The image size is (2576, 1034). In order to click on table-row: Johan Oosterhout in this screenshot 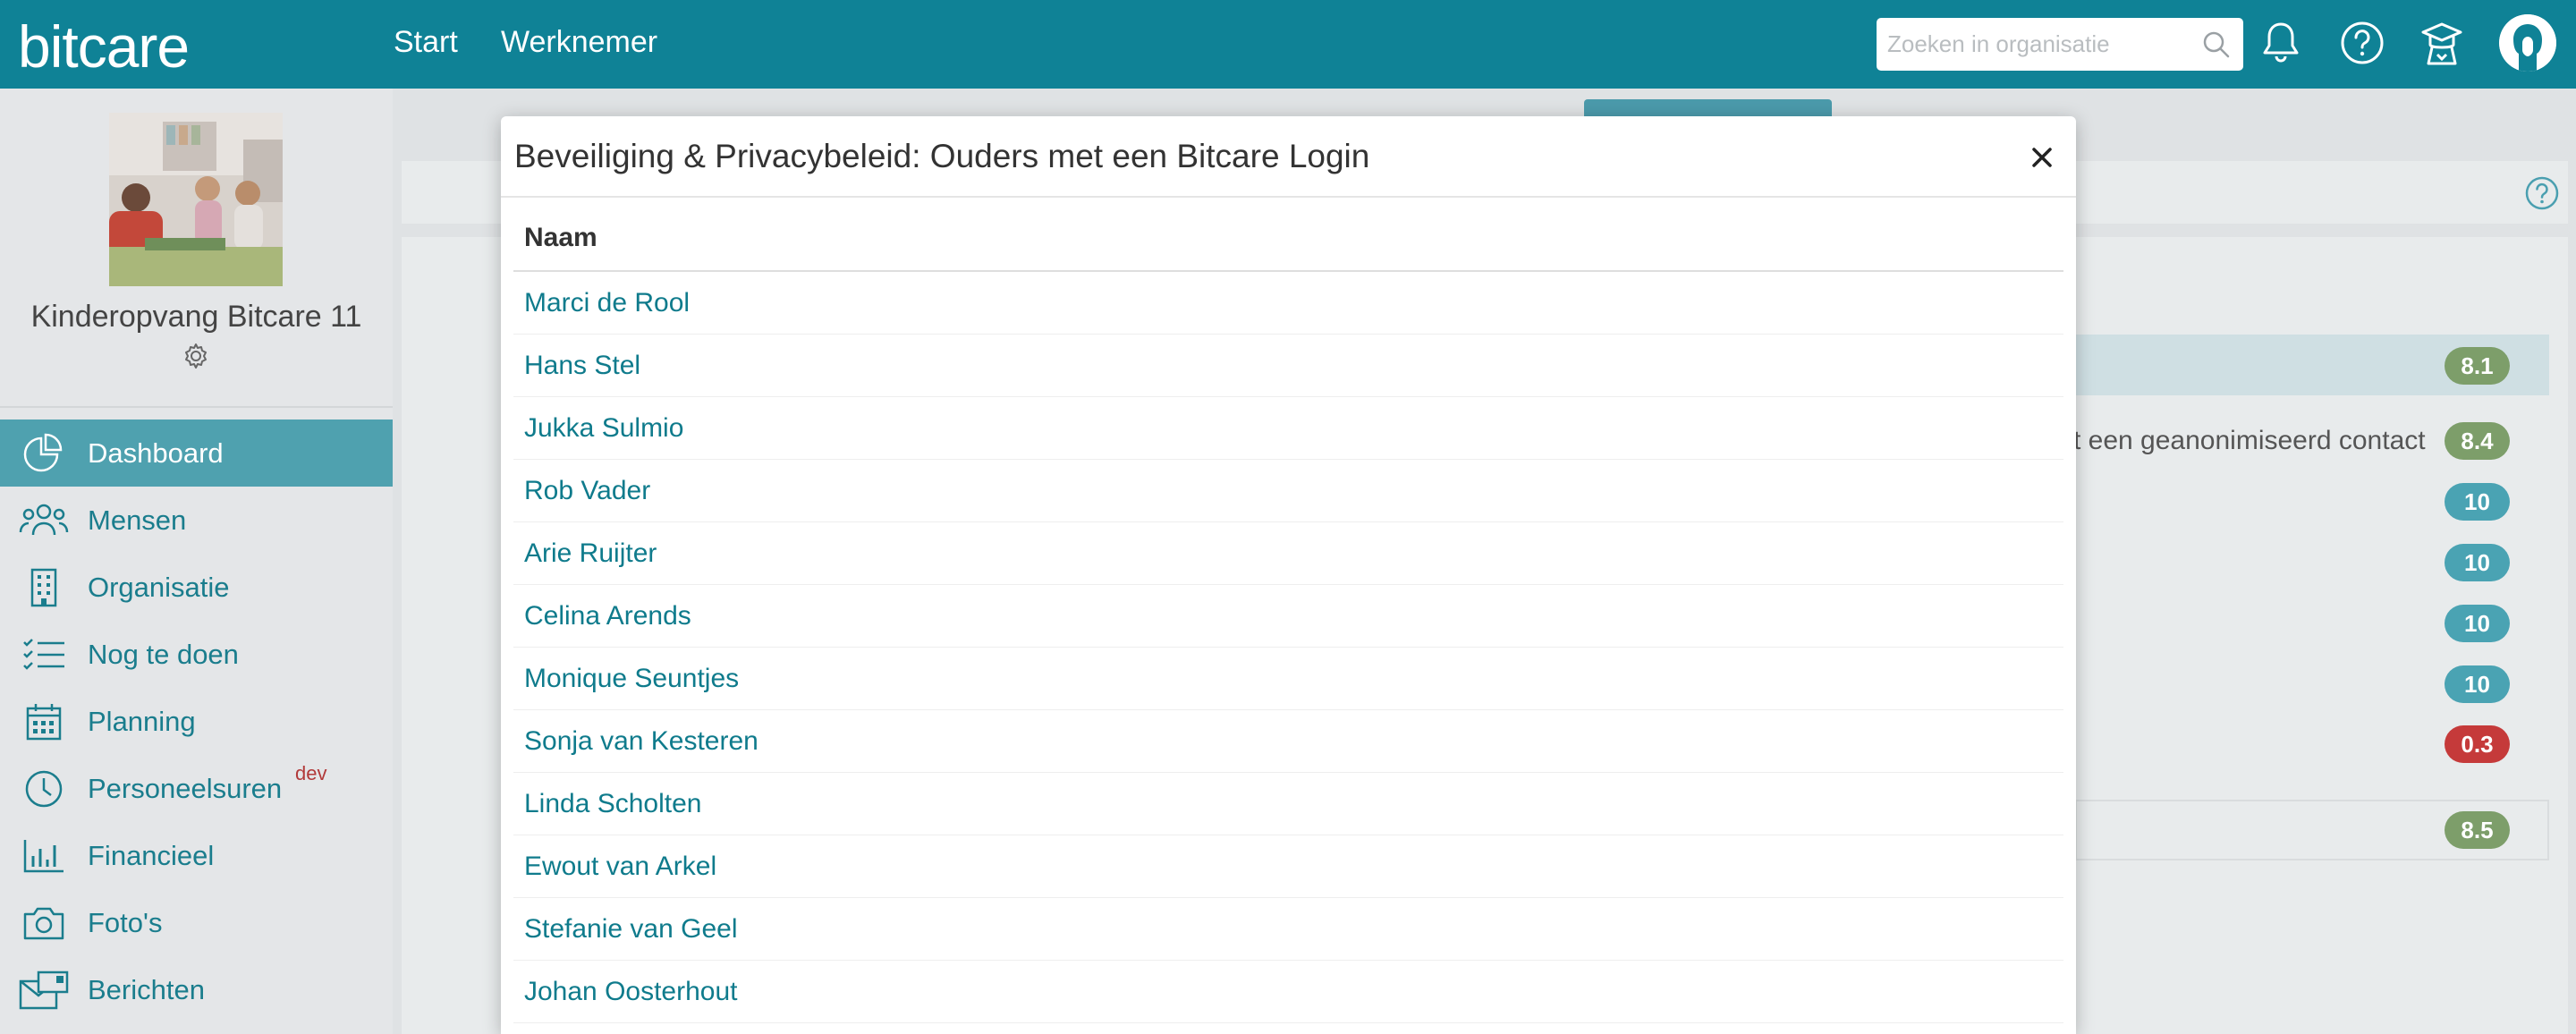, I will do `click(1288, 992)`.